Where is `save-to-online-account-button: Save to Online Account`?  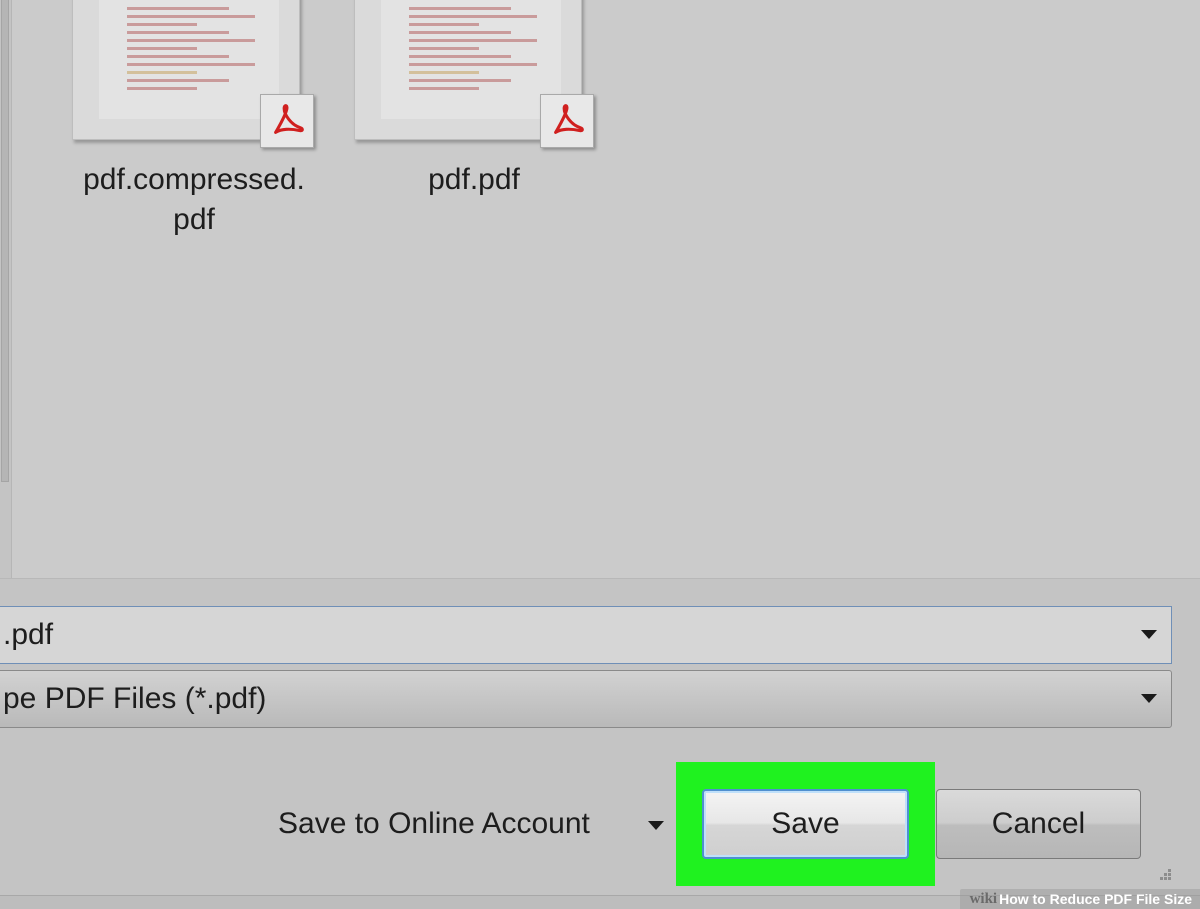 save-to-online-account-button: Save to Online Account is located at coordinates (434, 824).